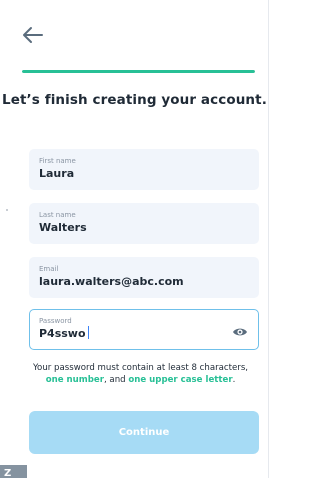  What do you see at coordinates (144, 223) in the screenshot?
I see `last-name-field: Last name Walters` at bounding box center [144, 223].